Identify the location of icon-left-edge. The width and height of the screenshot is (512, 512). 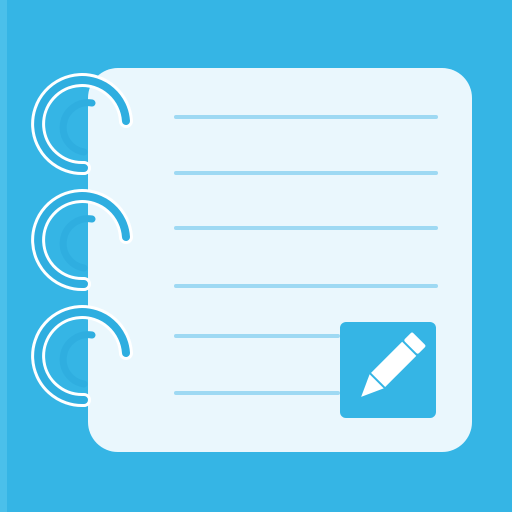
(3, 256).